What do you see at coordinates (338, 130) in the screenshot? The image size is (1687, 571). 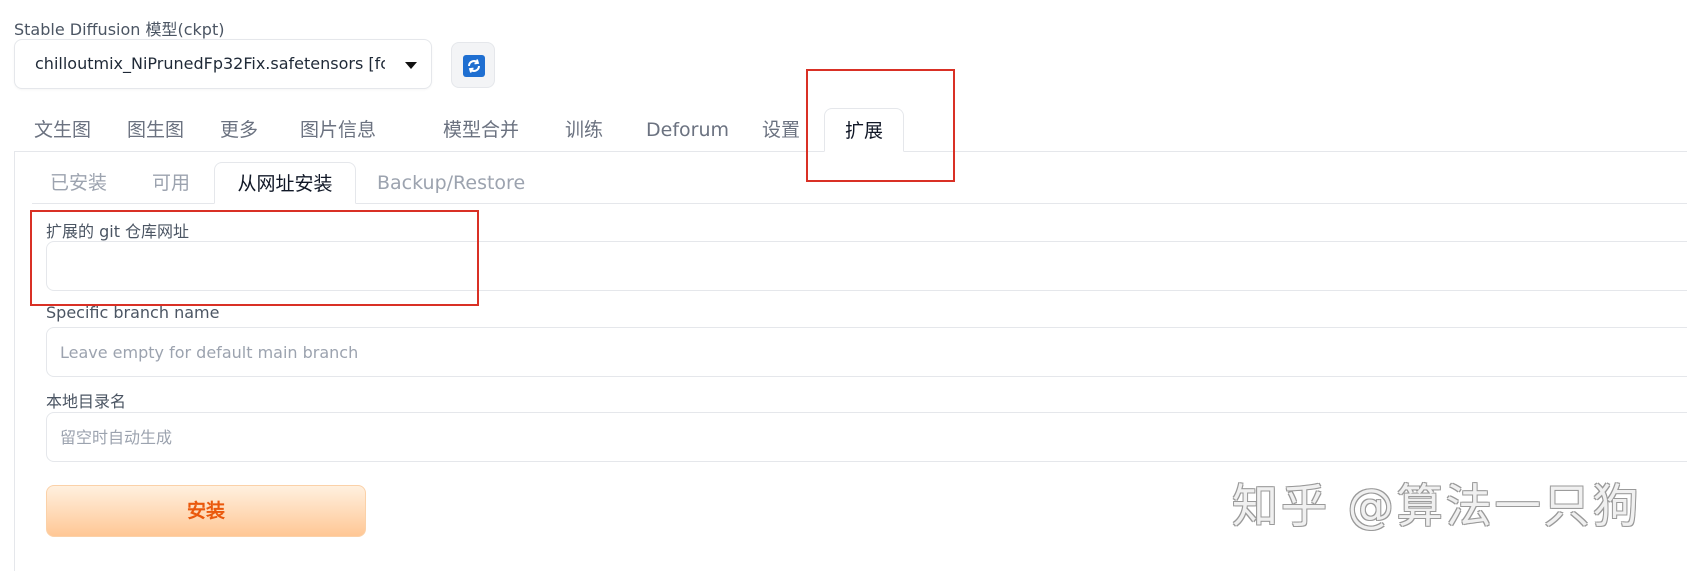 I see `tab-png-info: 图片信息` at bounding box center [338, 130].